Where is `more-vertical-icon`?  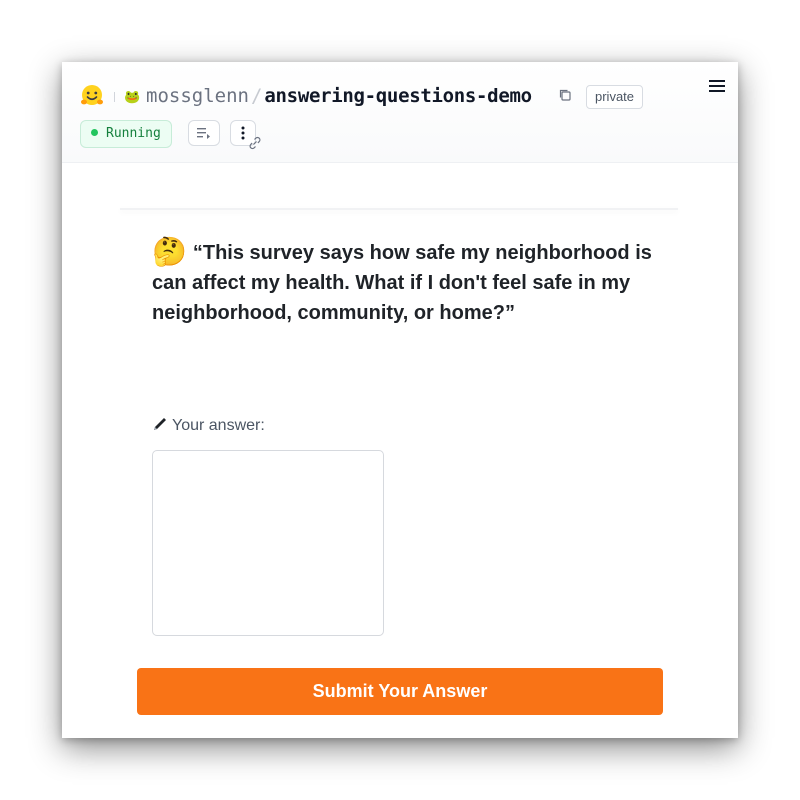
more-vertical-icon is located at coordinates (243, 133).